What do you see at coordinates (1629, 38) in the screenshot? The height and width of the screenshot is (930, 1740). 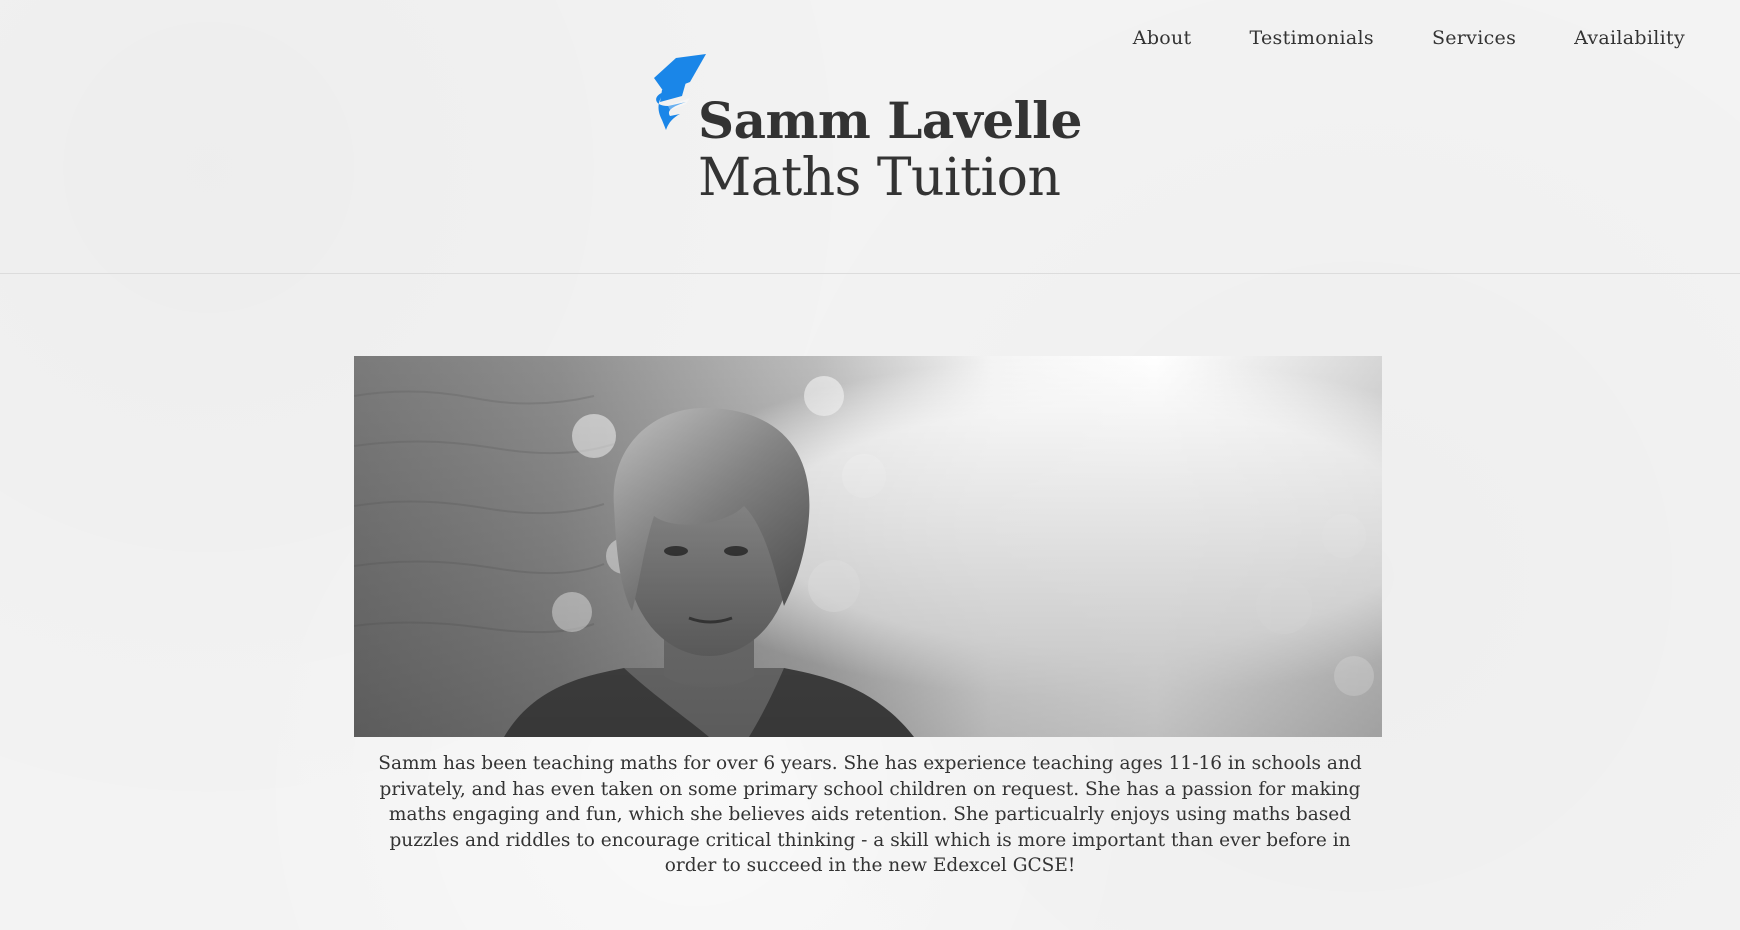 I see `nav-link-availability: Availability` at bounding box center [1629, 38].